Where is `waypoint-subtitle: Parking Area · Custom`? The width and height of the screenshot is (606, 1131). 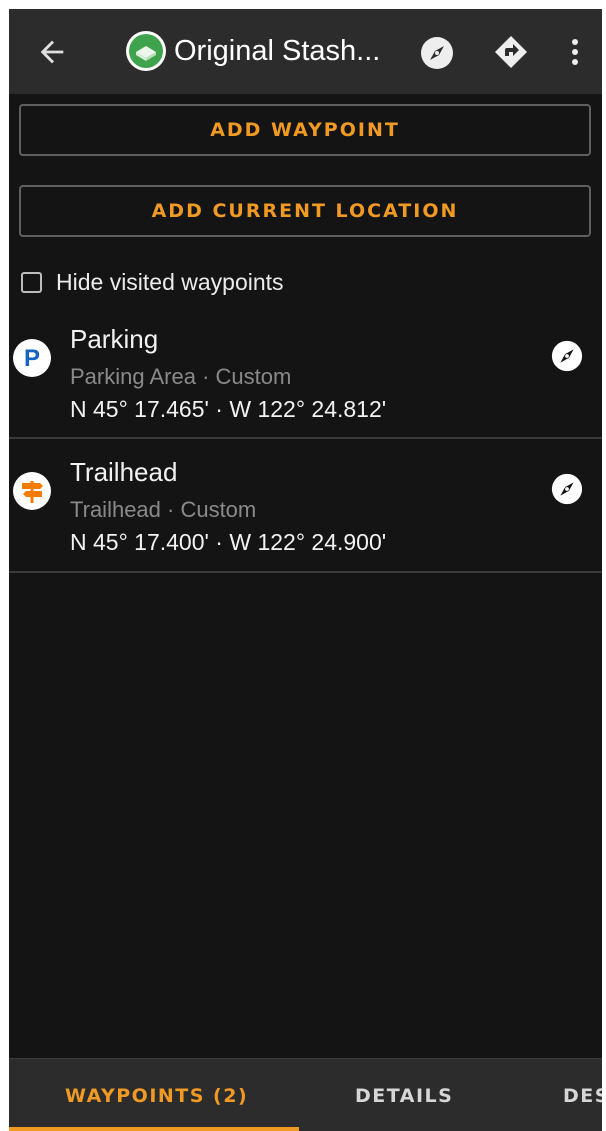
waypoint-subtitle: Parking Area · Custom is located at coordinates (181, 376).